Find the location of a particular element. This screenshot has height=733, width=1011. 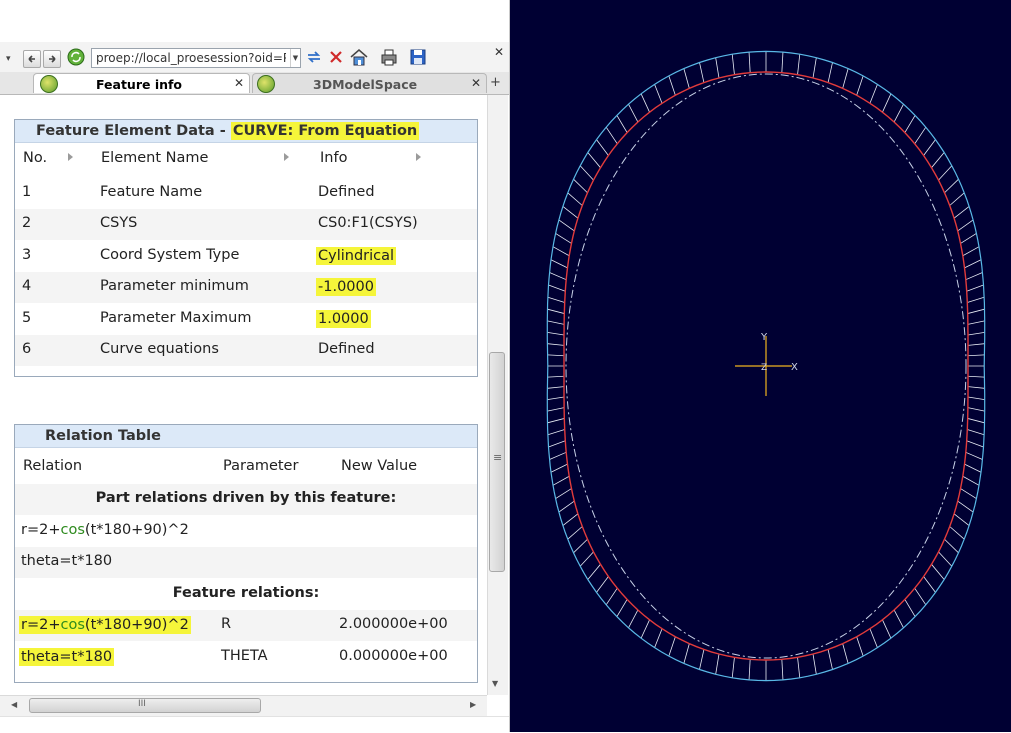

table-row: 6 Curve equations Defined is located at coordinates (246, 350).